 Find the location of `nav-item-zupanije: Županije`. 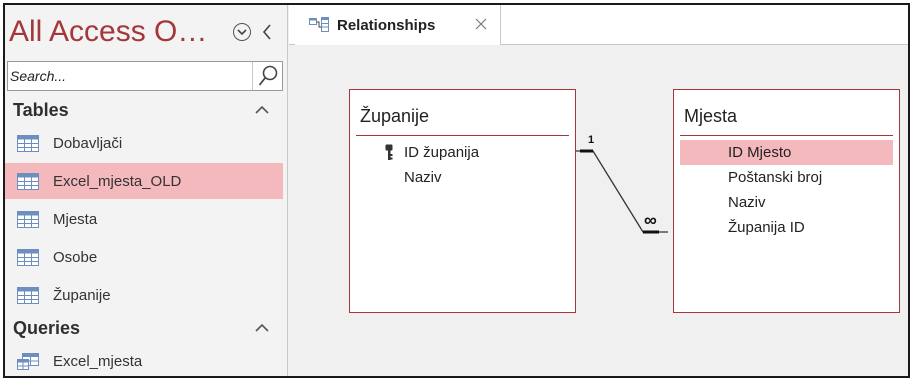

nav-item-zupanije: Županije is located at coordinates (144, 295).